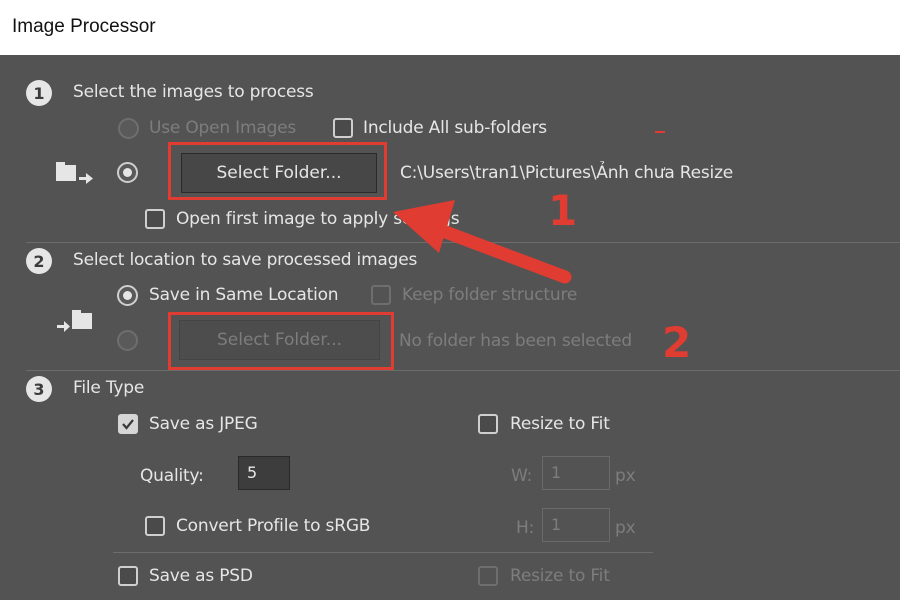 The image size is (900, 600). What do you see at coordinates (84, 26) in the screenshot?
I see `window-title: Image Processor` at bounding box center [84, 26].